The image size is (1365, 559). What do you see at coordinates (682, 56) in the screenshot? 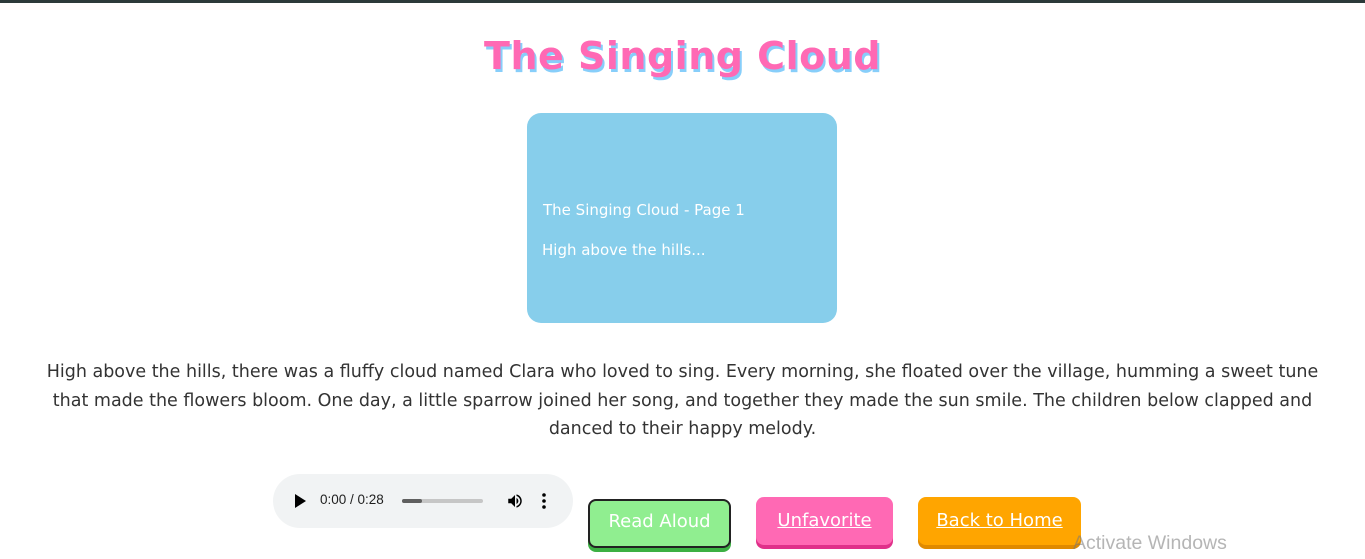
I see `page-title: The Singing Cloud` at bounding box center [682, 56].